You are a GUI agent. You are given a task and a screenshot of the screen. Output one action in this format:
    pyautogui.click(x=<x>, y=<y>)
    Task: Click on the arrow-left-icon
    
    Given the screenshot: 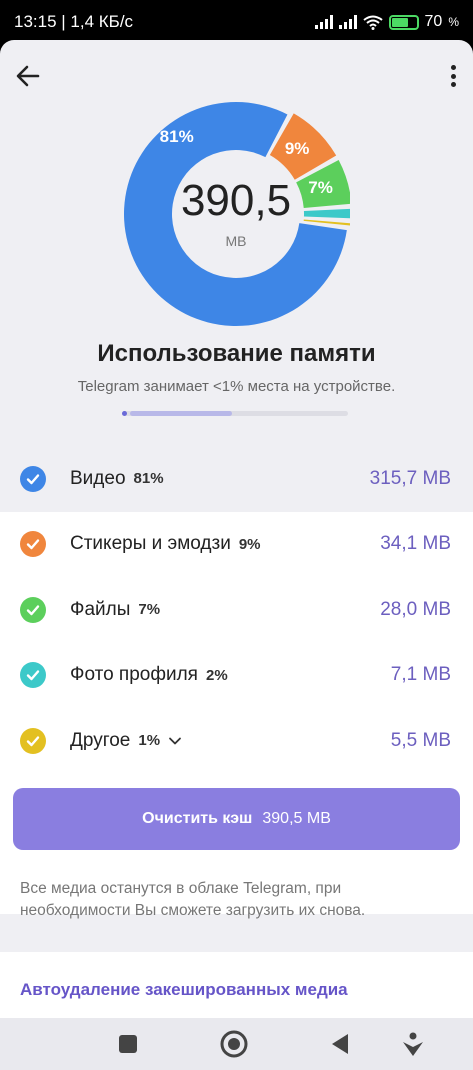 What is the action you would take?
    pyautogui.click(x=28, y=76)
    